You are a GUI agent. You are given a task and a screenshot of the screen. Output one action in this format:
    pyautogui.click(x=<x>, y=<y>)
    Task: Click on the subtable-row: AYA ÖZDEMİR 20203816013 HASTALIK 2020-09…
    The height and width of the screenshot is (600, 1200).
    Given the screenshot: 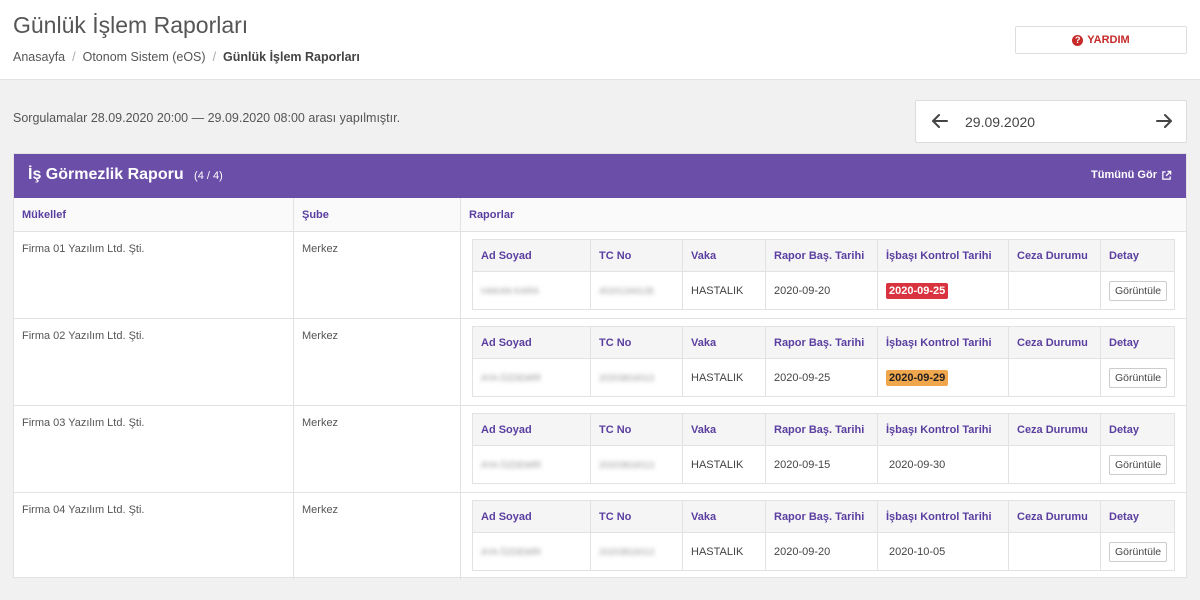 What is the action you would take?
    pyautogui.click(x=823, y=377)
    